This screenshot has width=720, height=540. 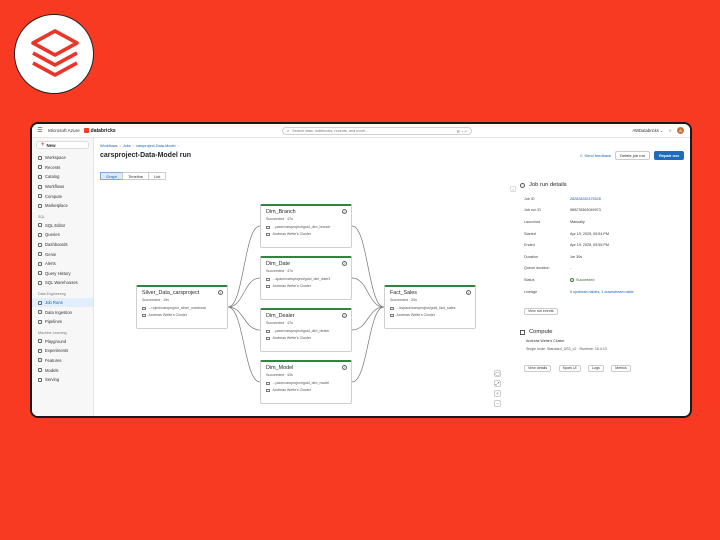 I want to click on detail-value: Apr 19, 2025, 05:54 PM, so click(x=589, y=233).